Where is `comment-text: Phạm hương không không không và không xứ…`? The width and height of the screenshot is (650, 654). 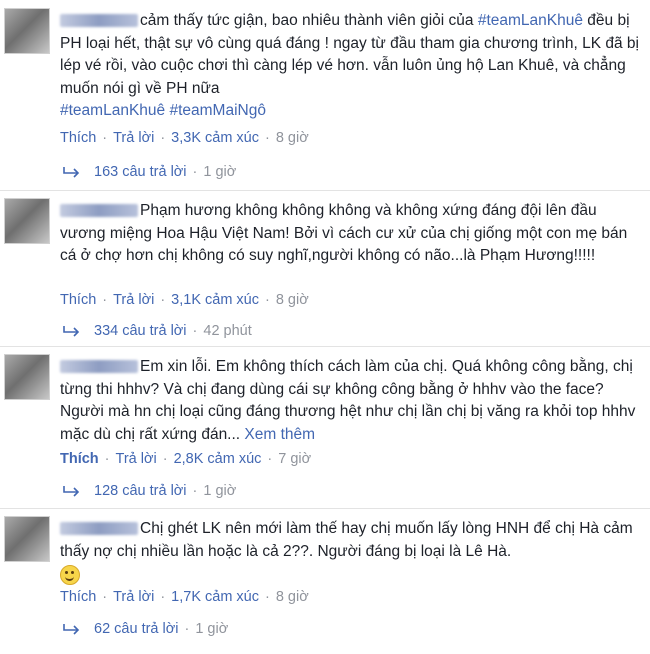 comment-text: Phạm hương không không không và không xứ… is located at coordinates (344, 233).